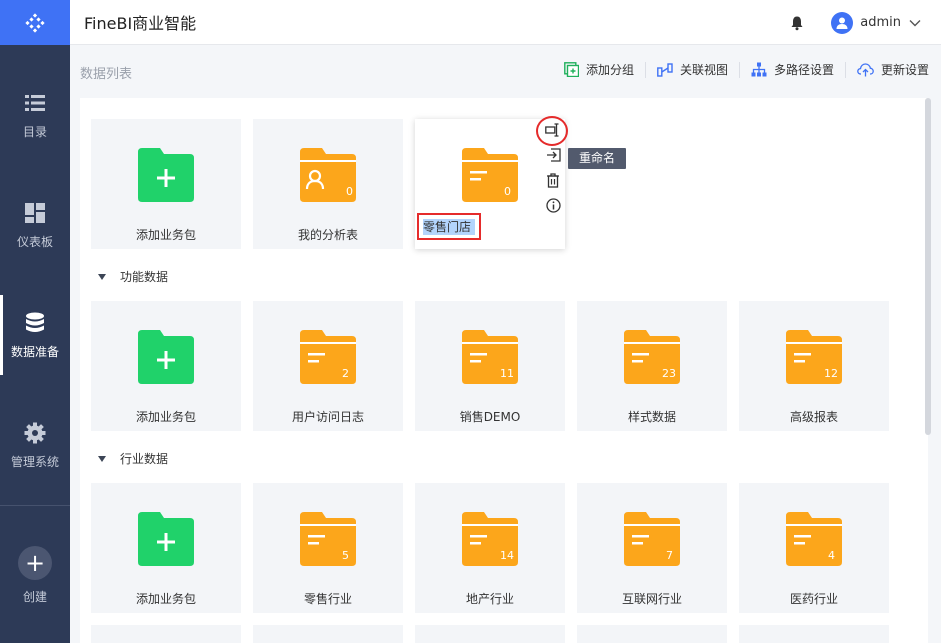 This screenshot has width=941, height=643. I want to click on sidebar: 目录 仪表板 数据准备 管理系统 + 创建, so click(35, 321).